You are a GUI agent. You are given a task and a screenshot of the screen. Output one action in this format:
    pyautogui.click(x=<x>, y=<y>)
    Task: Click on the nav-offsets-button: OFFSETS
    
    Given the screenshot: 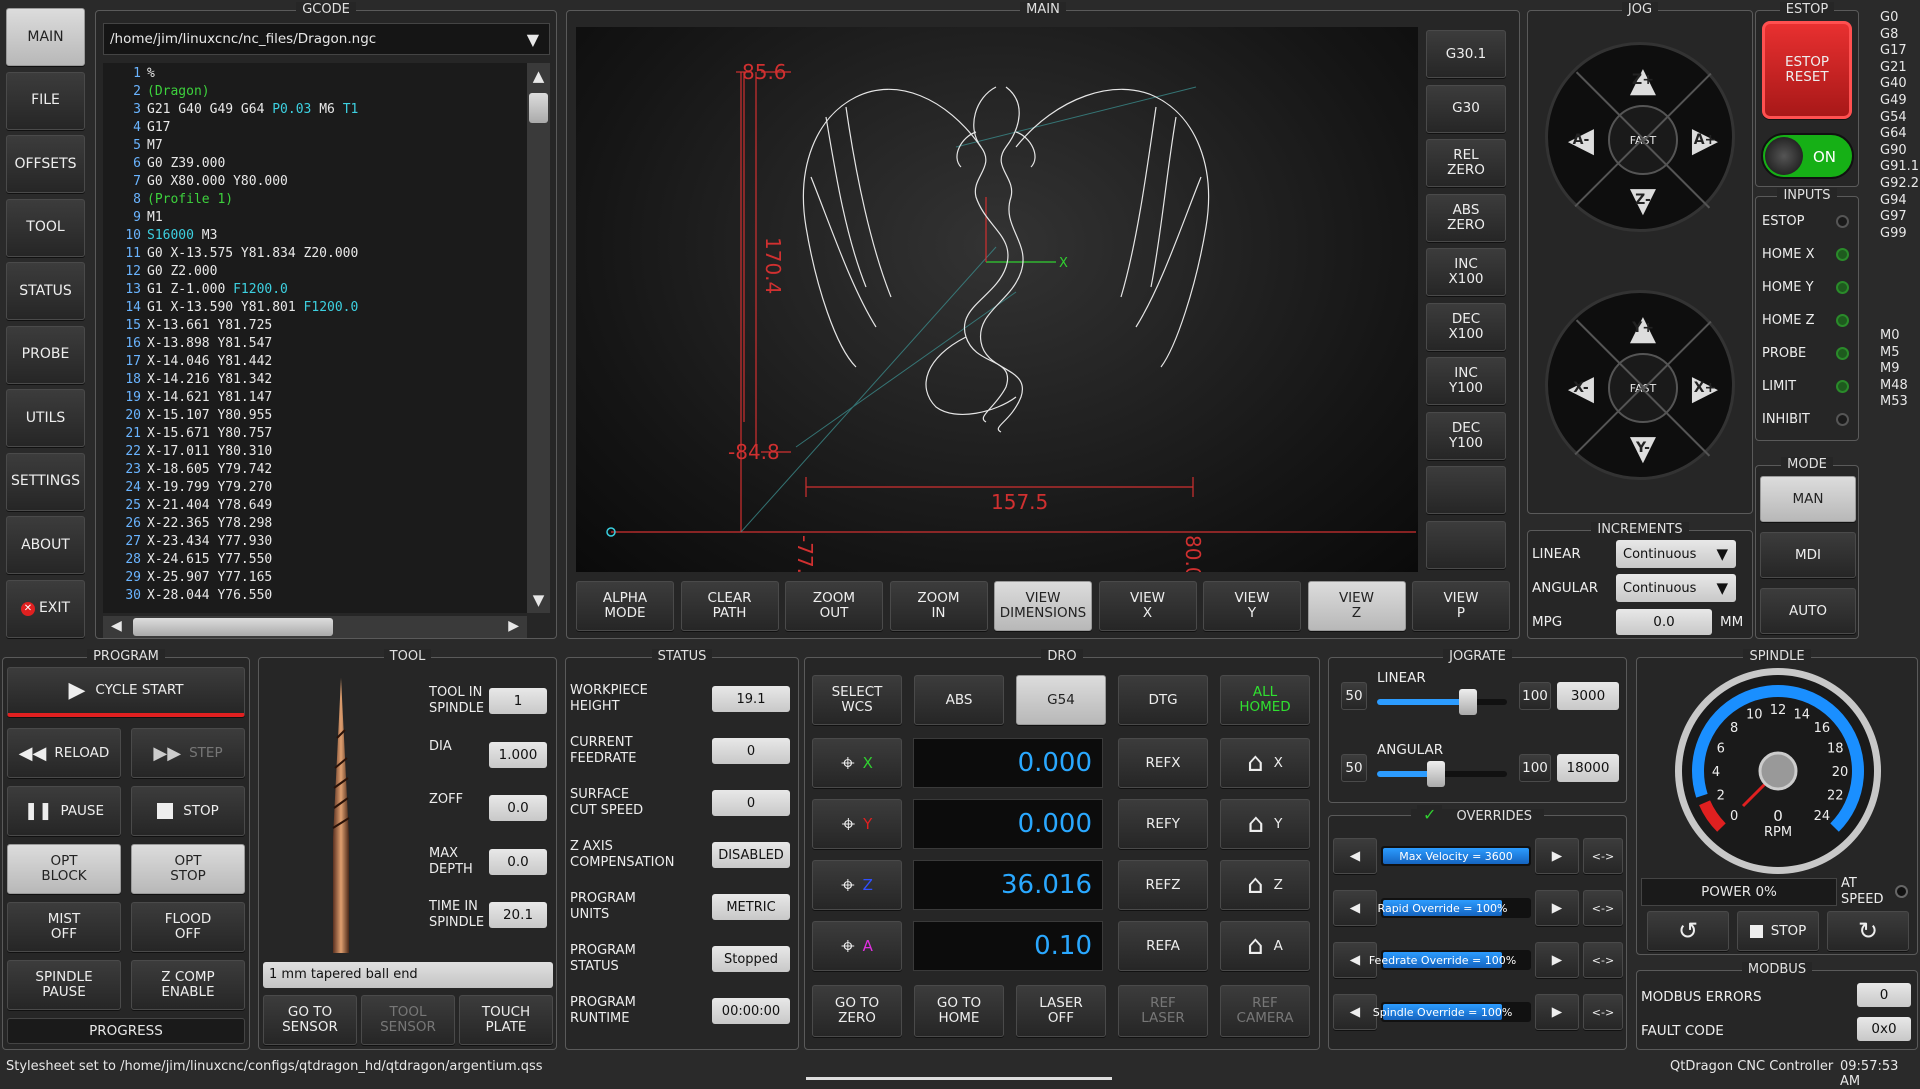 What is the action you would take?
    pyautogui.click(x=45, y=164)
    